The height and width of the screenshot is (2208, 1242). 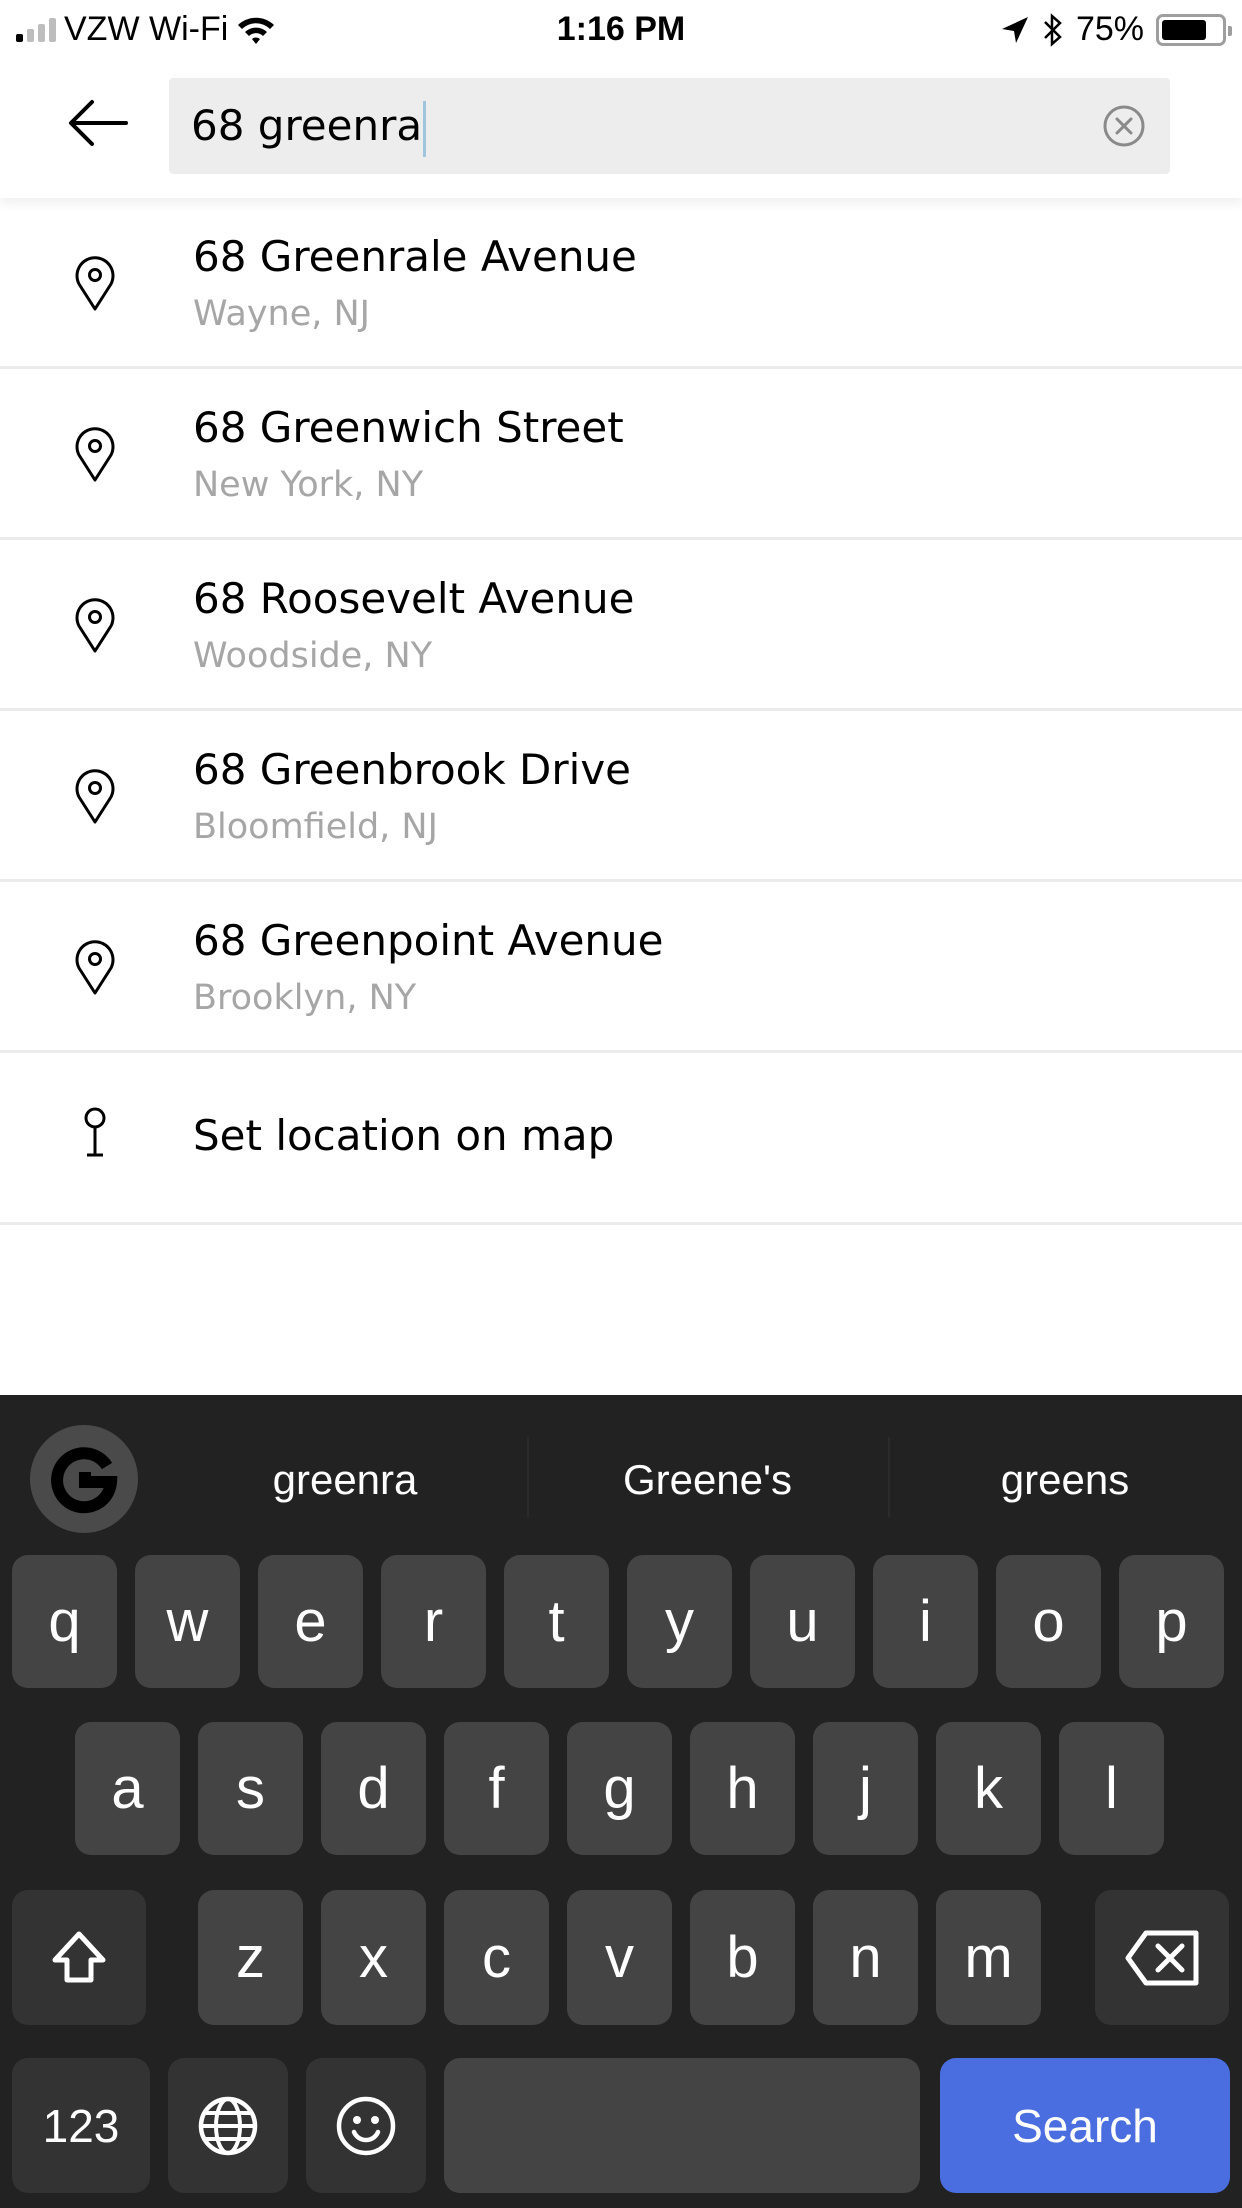 What do you see at coordinates (925, 1621) in the screenshot?
I see `key-i: i` at bounding box center [925, 1621].